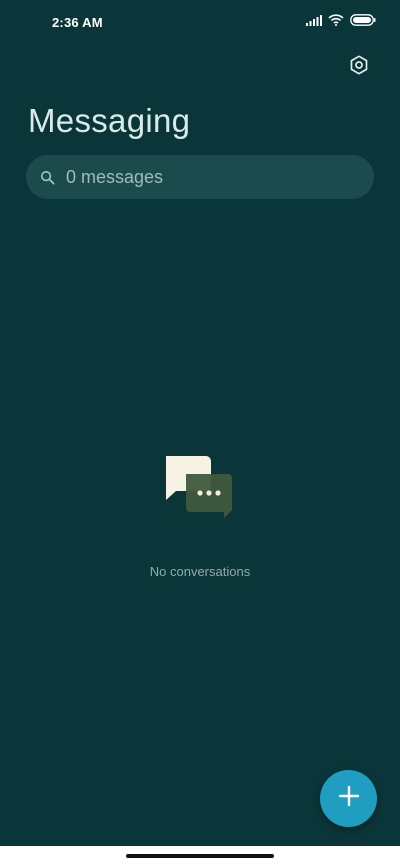 The width and height of the screenshot is (400, 866). I want to click on wifi-icon, so click(336, 20).